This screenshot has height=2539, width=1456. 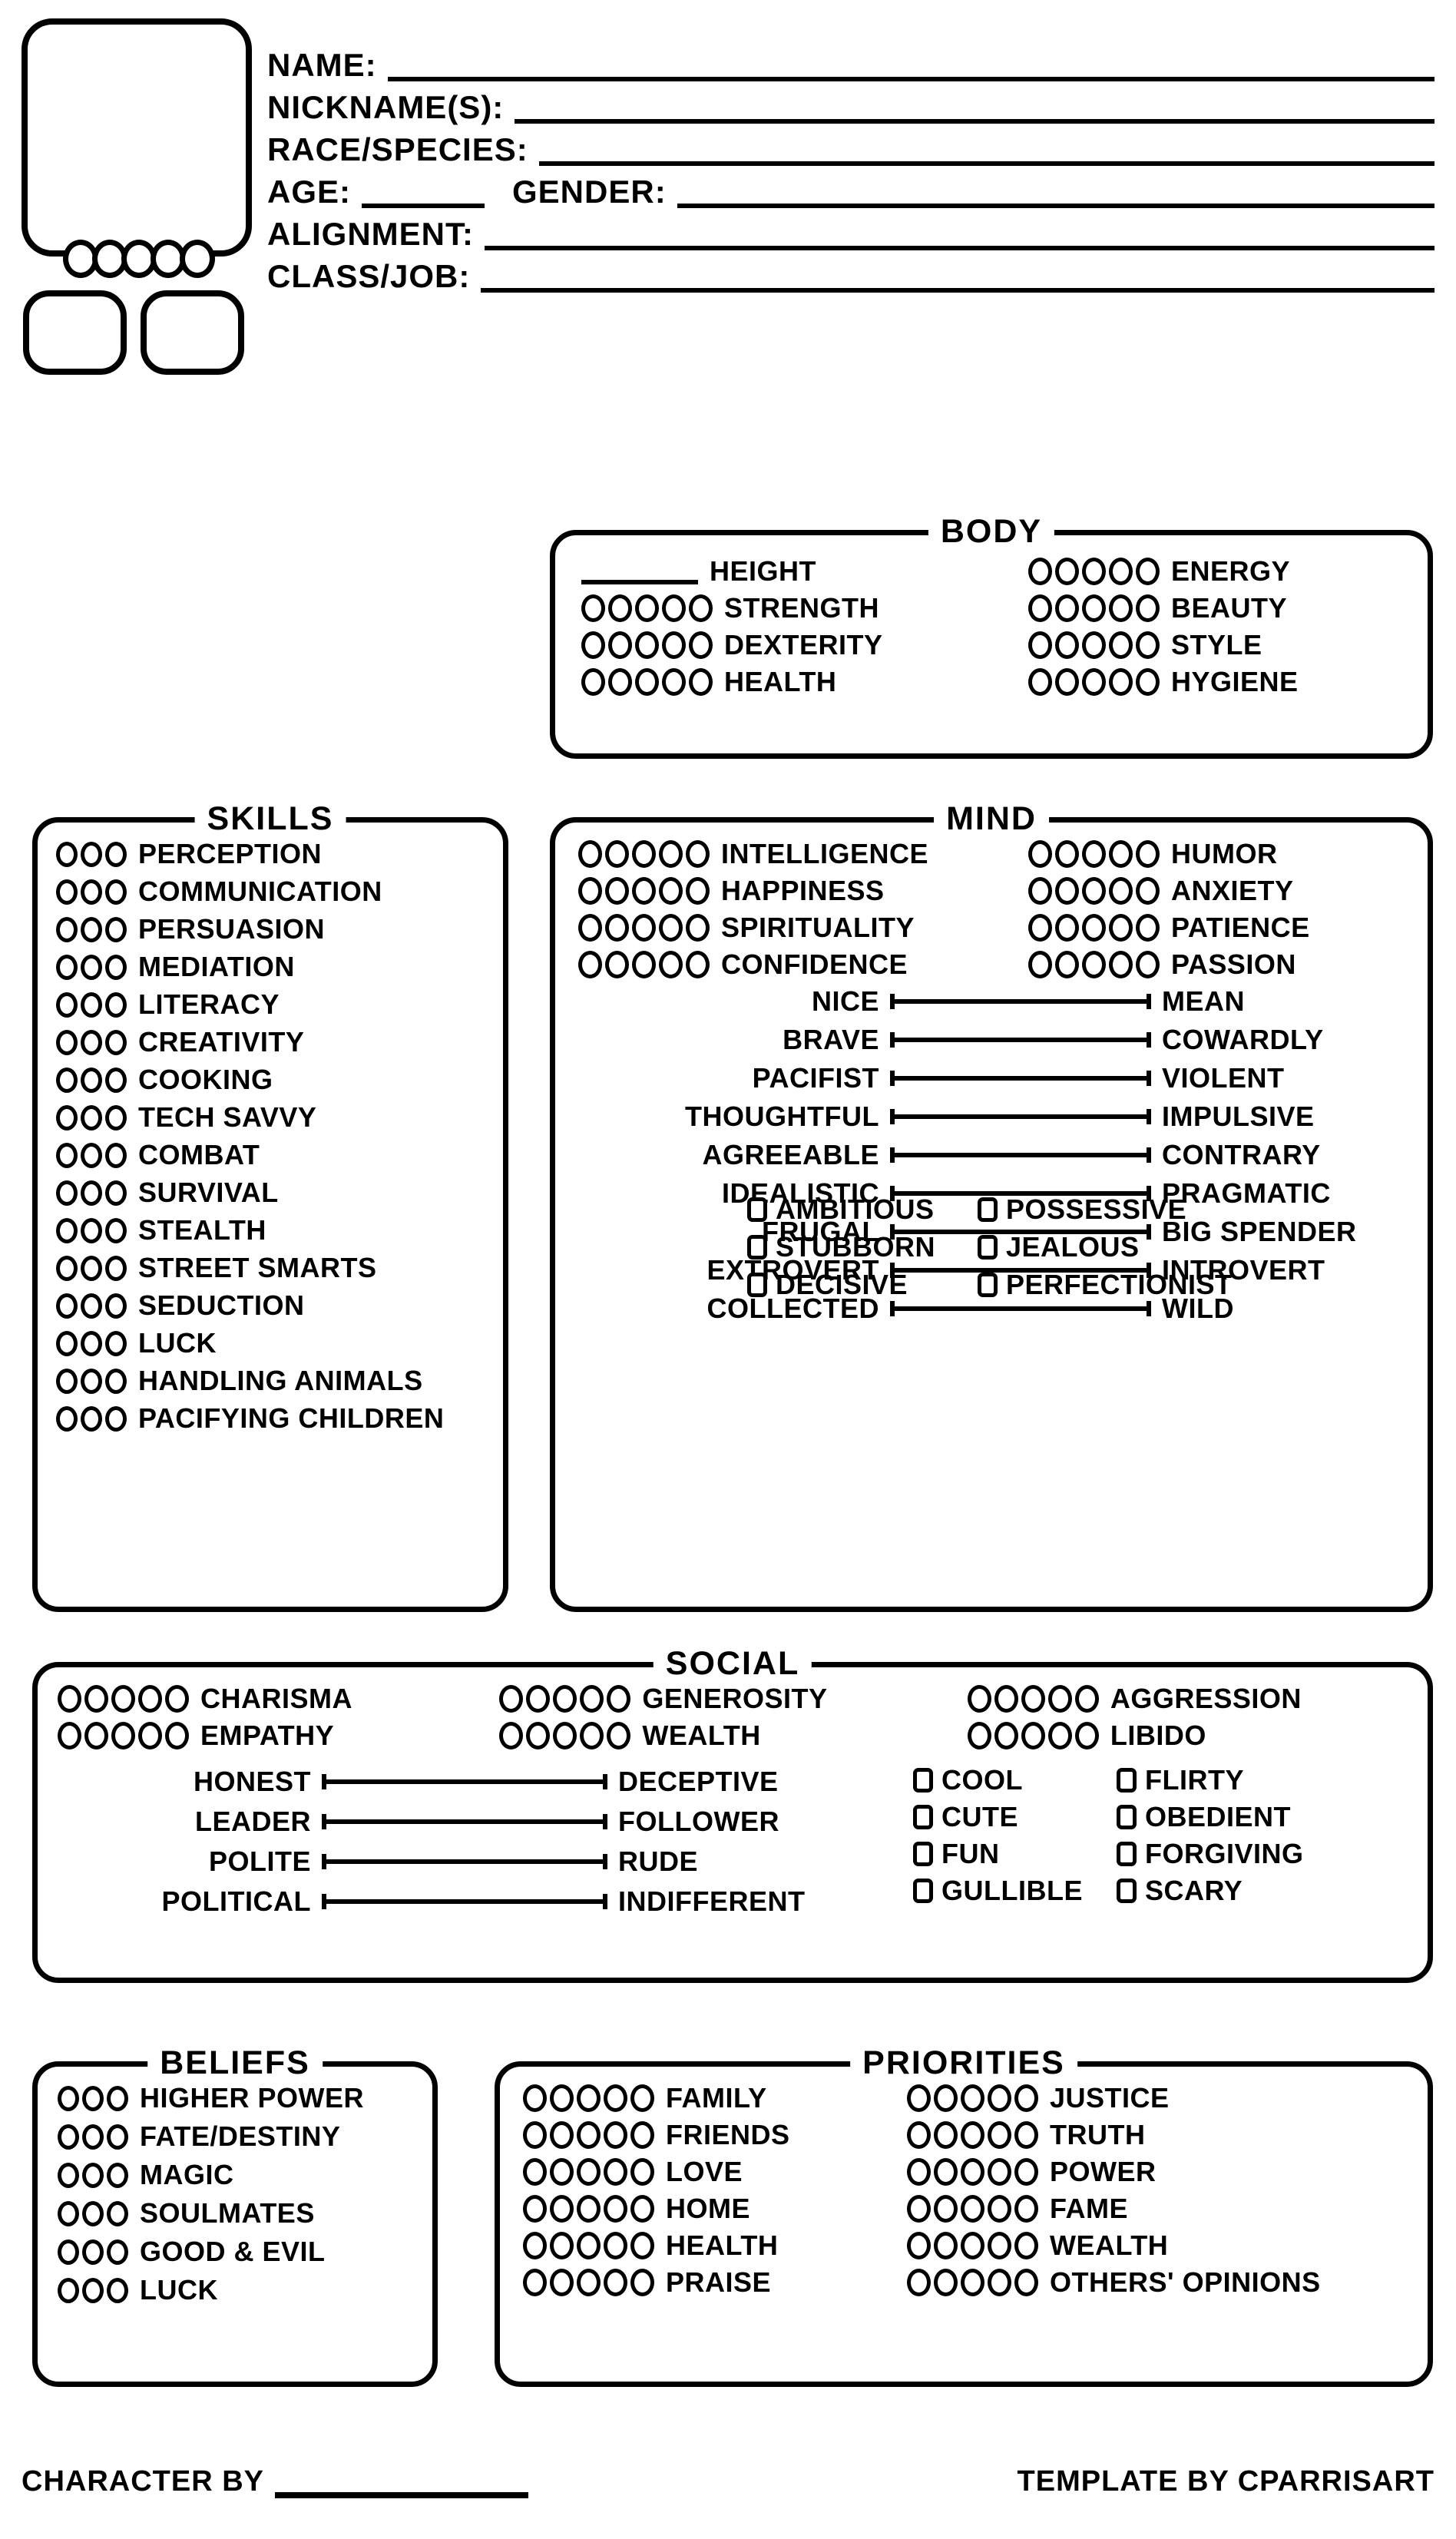 I want to click on trait-checkbox: FLIRTY, so click(x=1180, y=1780).